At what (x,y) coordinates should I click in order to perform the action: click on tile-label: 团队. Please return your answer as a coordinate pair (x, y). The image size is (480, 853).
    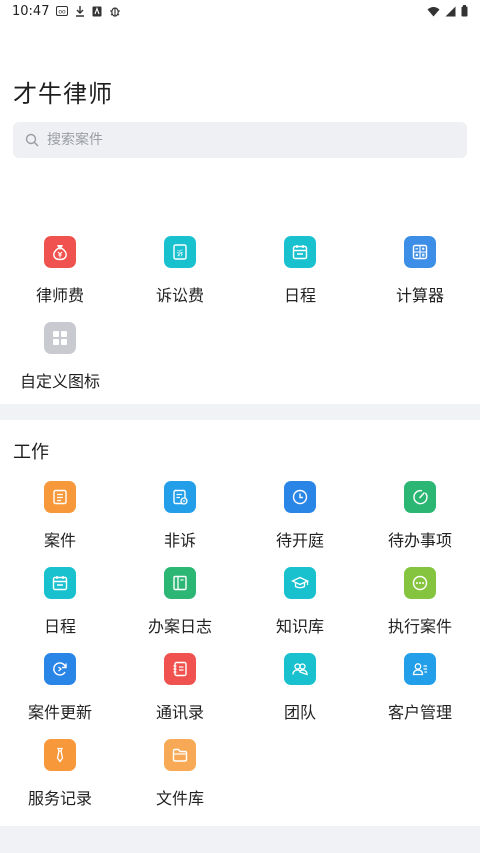
    Looking at the image, I should click on (299, 712).